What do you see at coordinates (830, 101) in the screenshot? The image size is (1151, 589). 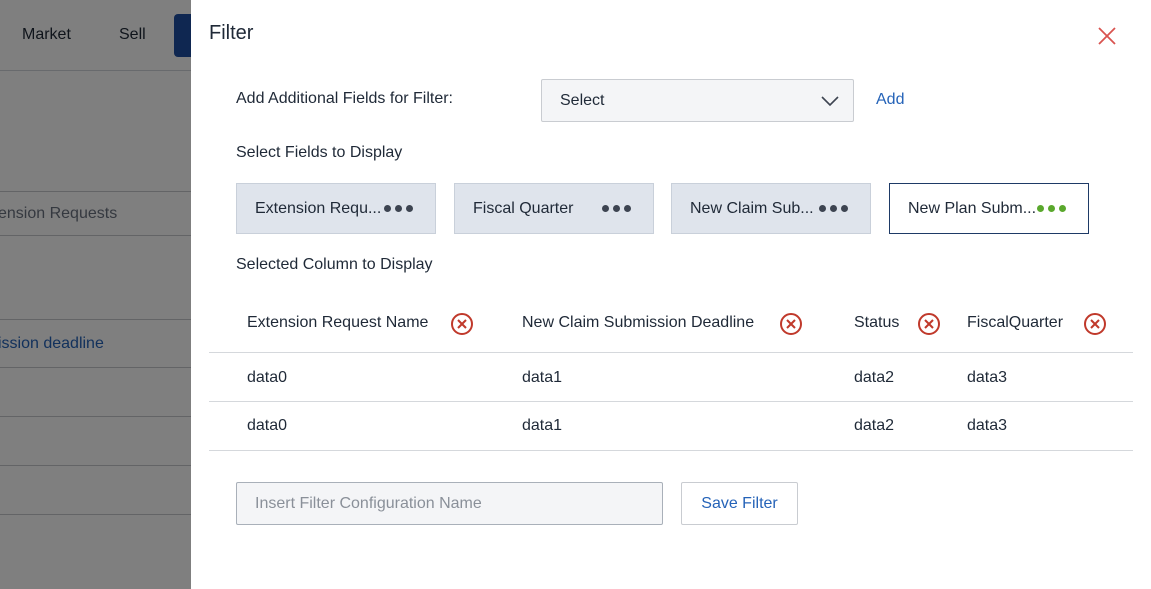 I see `chevron-down-icon` at bounding box center [830, 101].